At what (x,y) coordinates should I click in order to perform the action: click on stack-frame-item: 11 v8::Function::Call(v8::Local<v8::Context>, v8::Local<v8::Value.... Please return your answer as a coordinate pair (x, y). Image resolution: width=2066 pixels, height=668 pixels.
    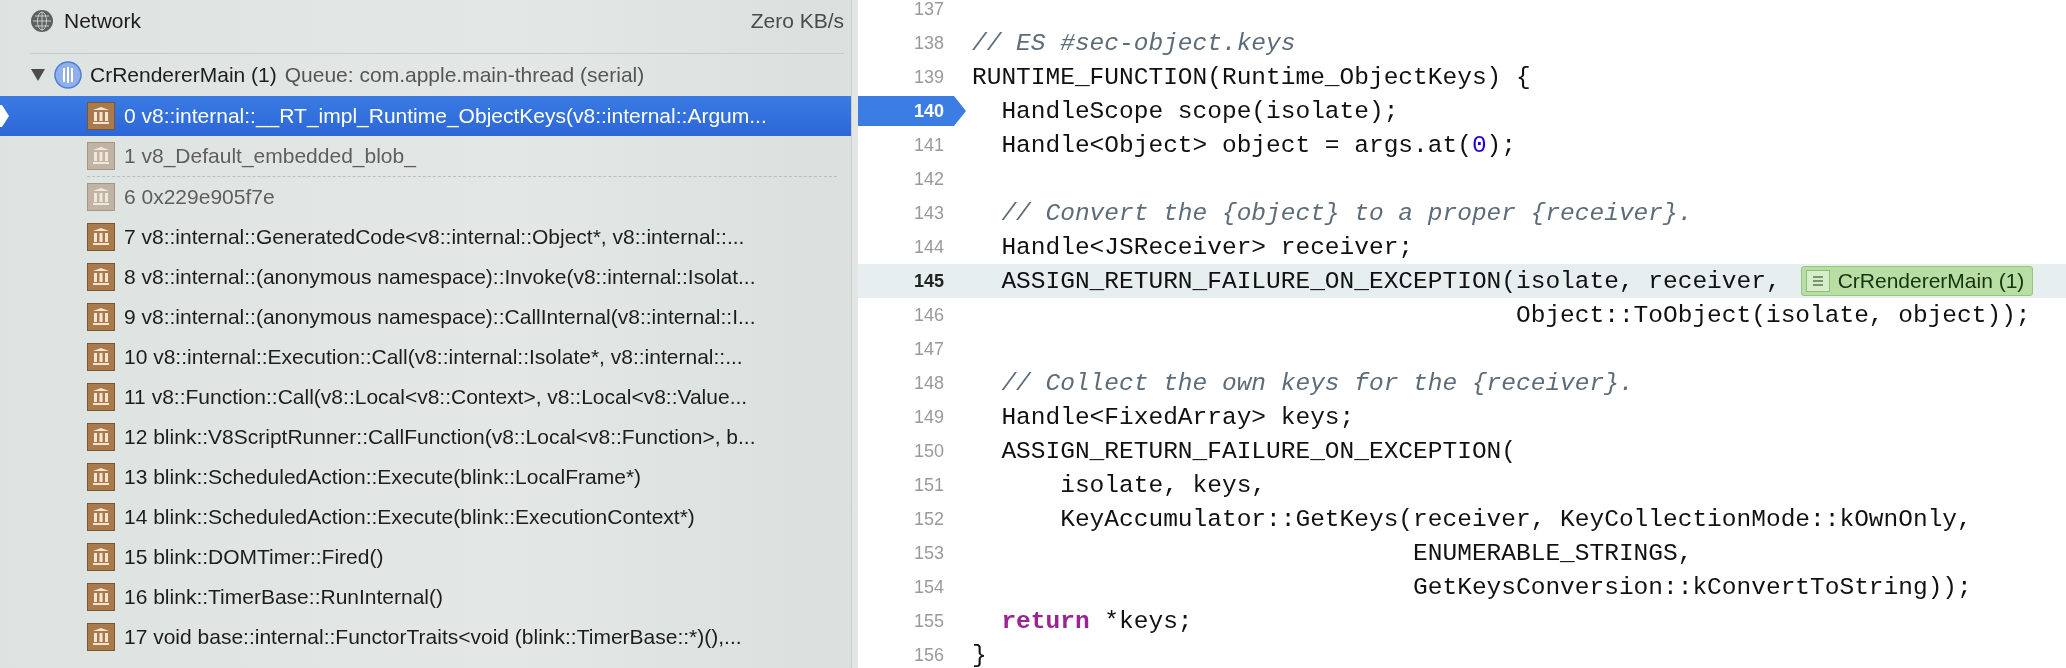
    Looking at the image, I should click on (425, 397).